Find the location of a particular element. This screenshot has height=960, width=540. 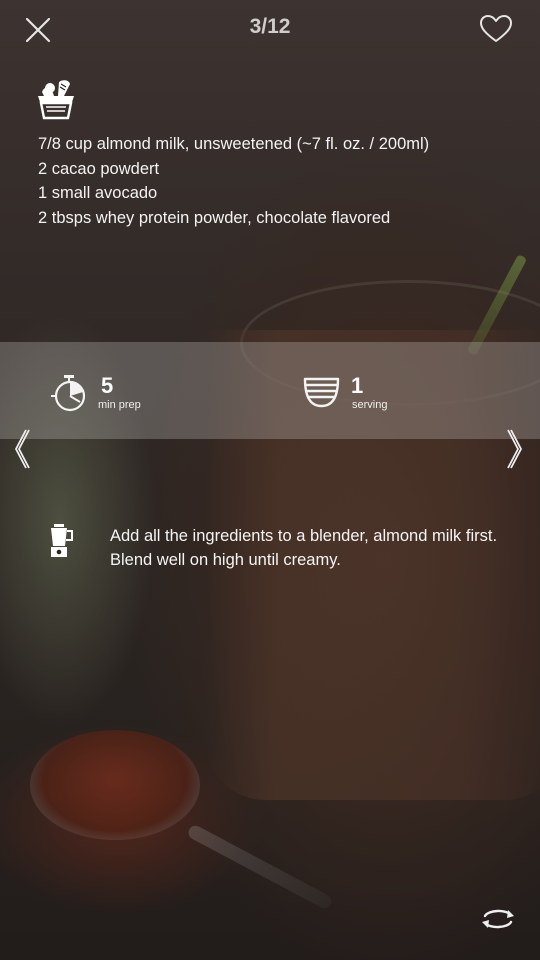

next-step-button is located at coordinates (516, 449).